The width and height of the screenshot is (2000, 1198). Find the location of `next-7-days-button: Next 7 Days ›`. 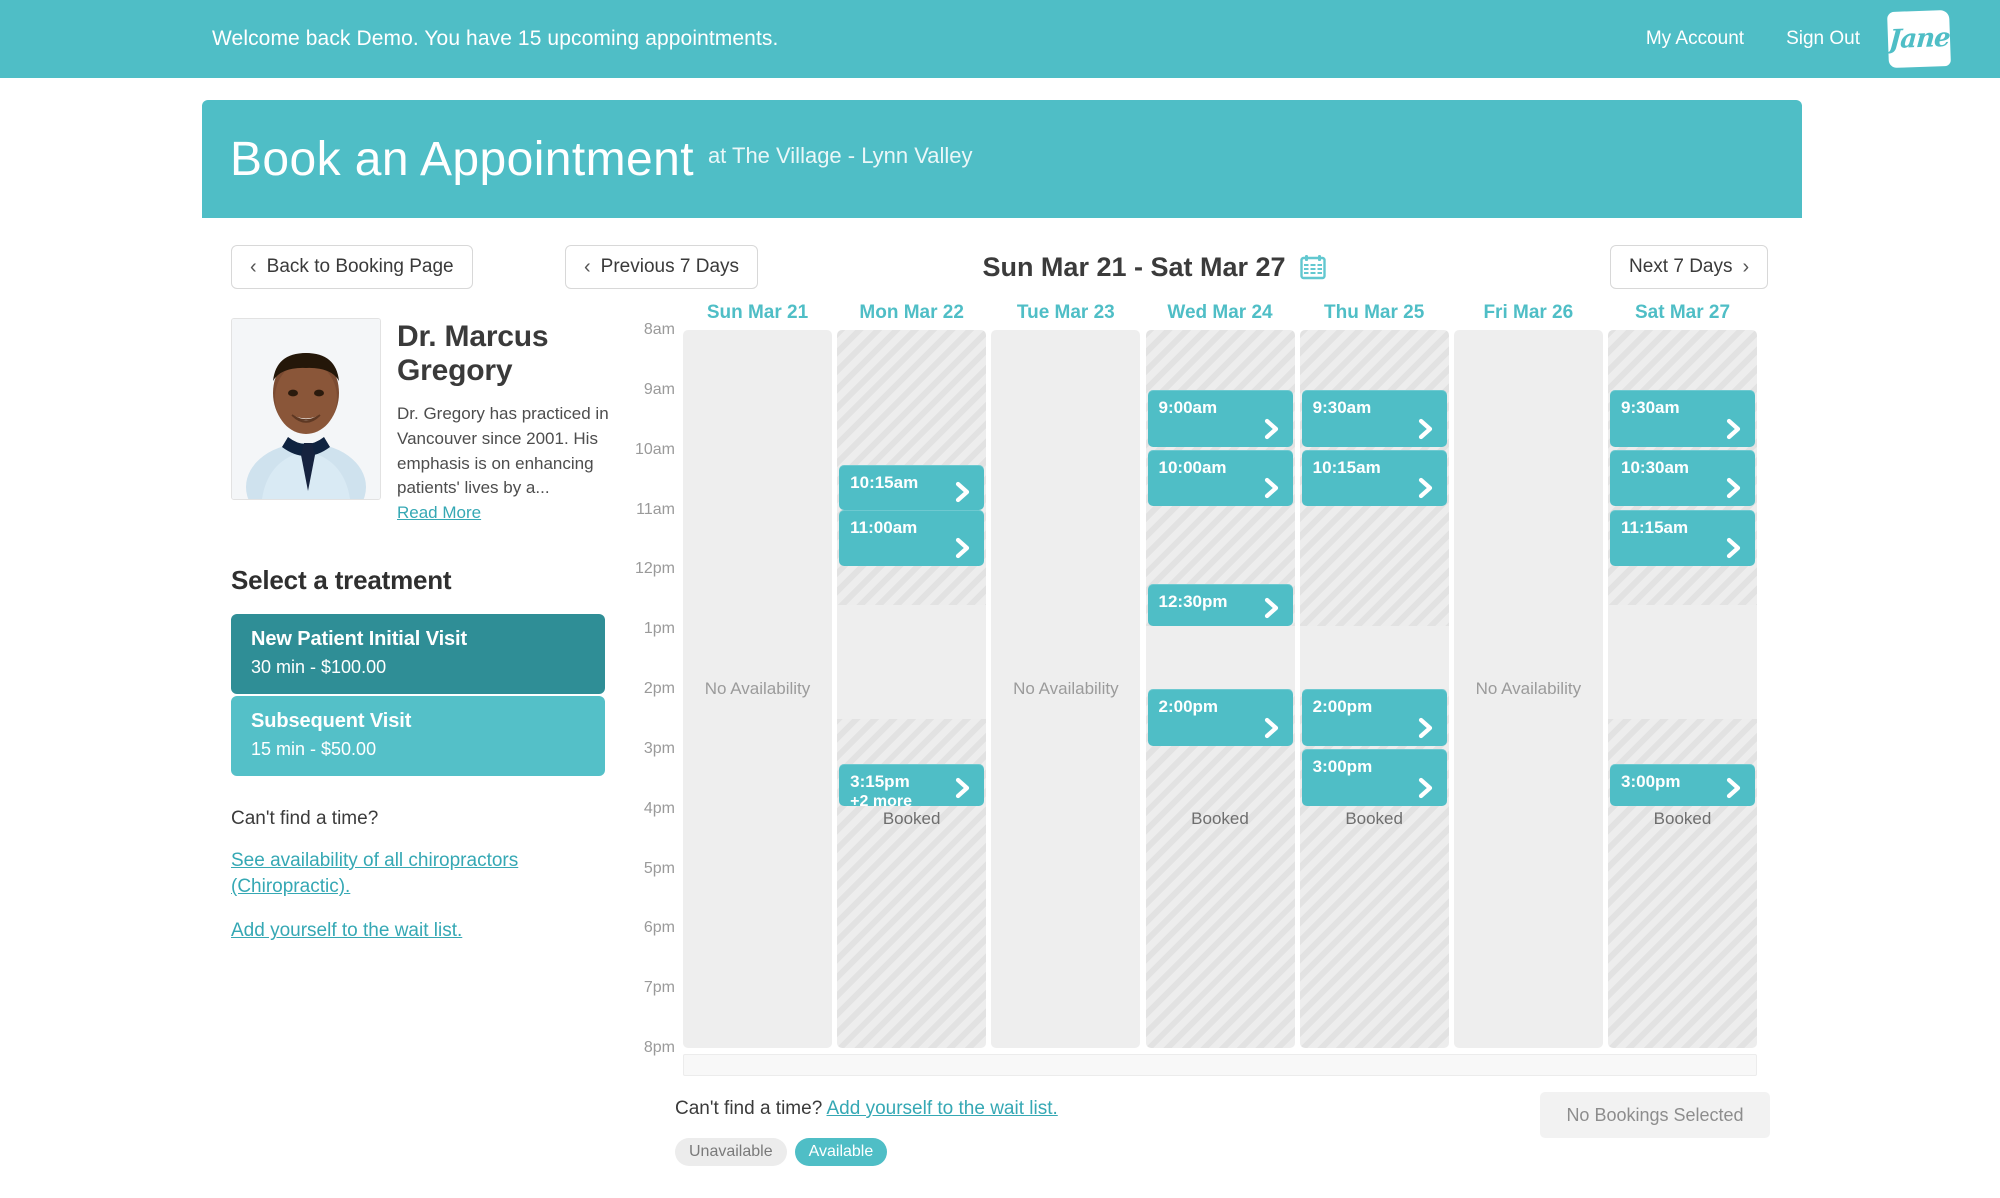

next-7-days-button: Next 7 Days › is located at coordinates (1689, 267).